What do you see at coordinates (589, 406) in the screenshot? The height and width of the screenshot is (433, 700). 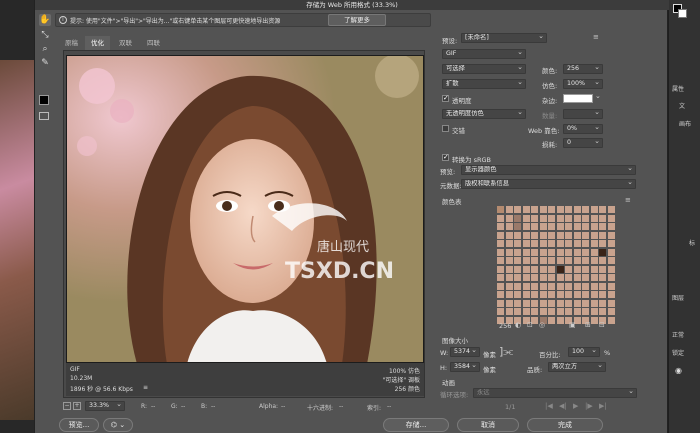 I see `next-frame-icon: |▶` at bounding box center [589, 406].